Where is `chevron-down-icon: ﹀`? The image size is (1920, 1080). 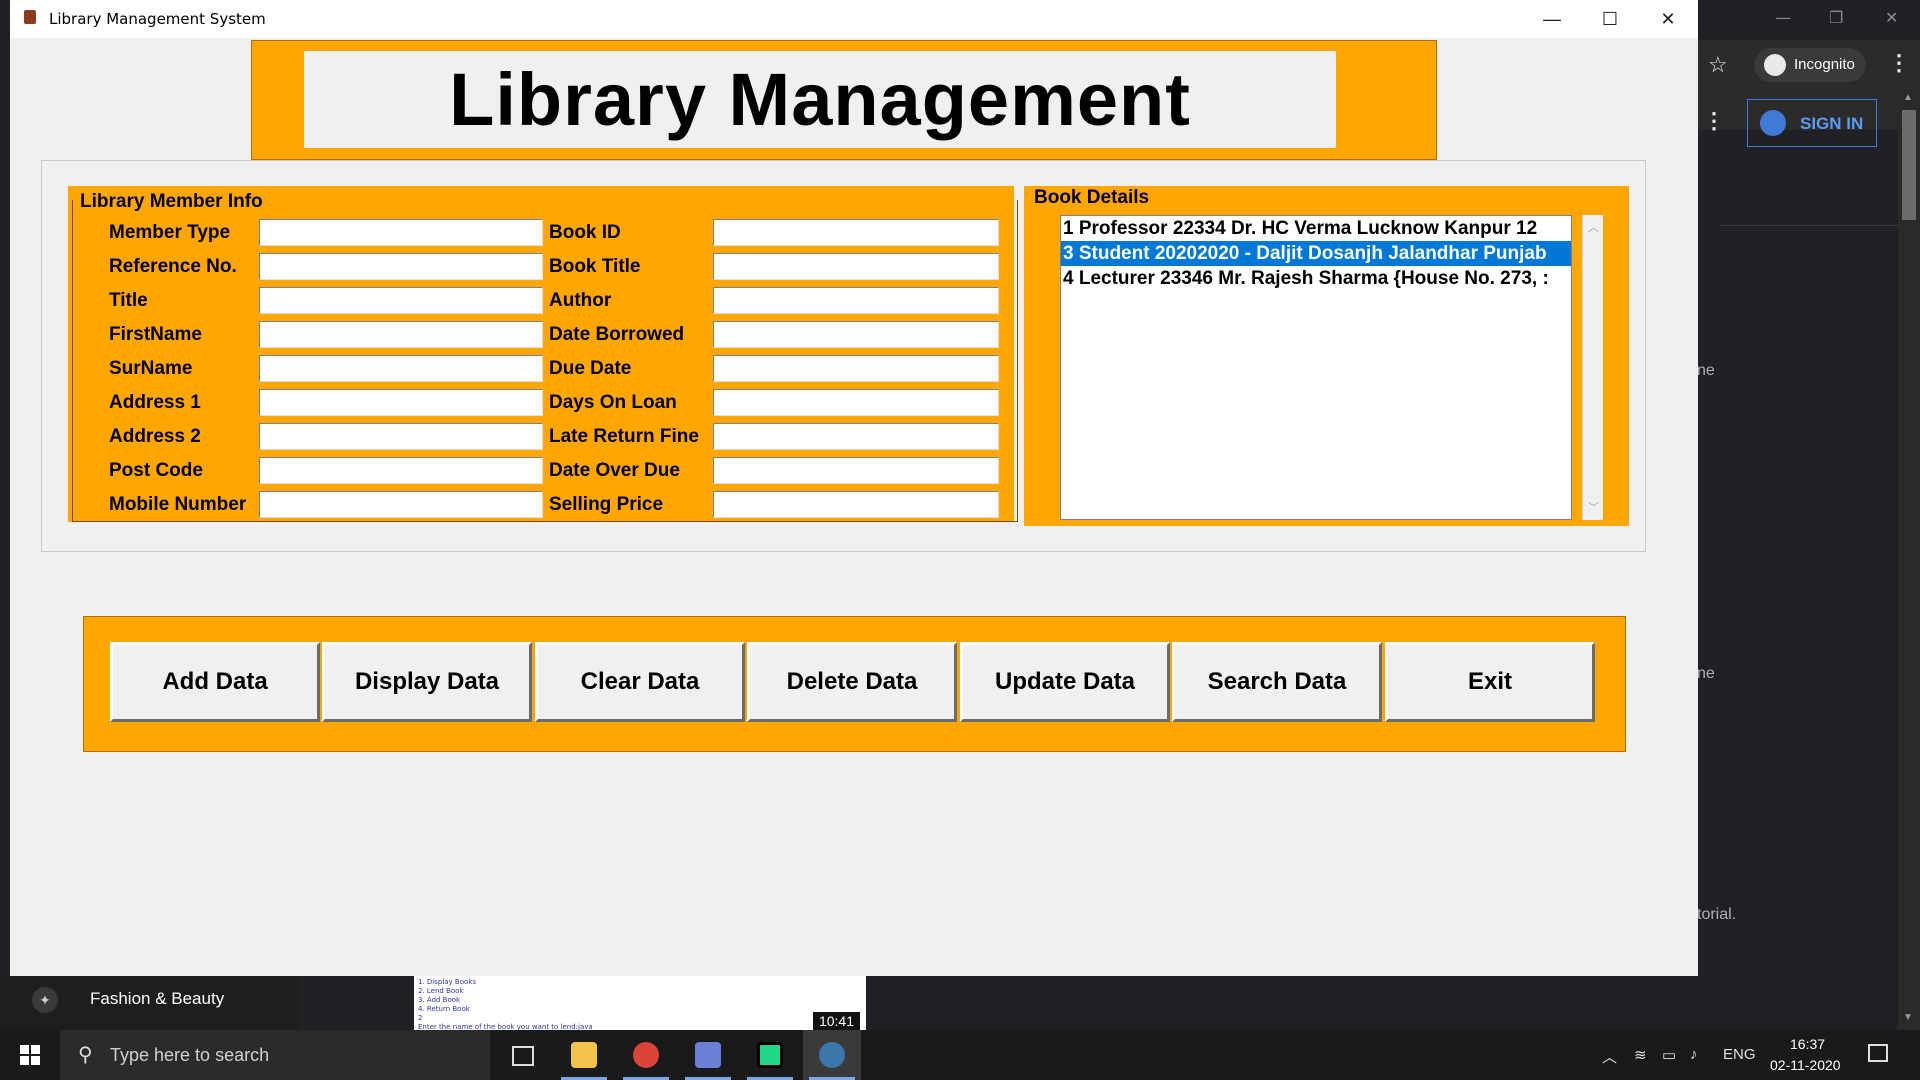
chevron-down-icon: ﹀ is located at coordinates (1593, 507).